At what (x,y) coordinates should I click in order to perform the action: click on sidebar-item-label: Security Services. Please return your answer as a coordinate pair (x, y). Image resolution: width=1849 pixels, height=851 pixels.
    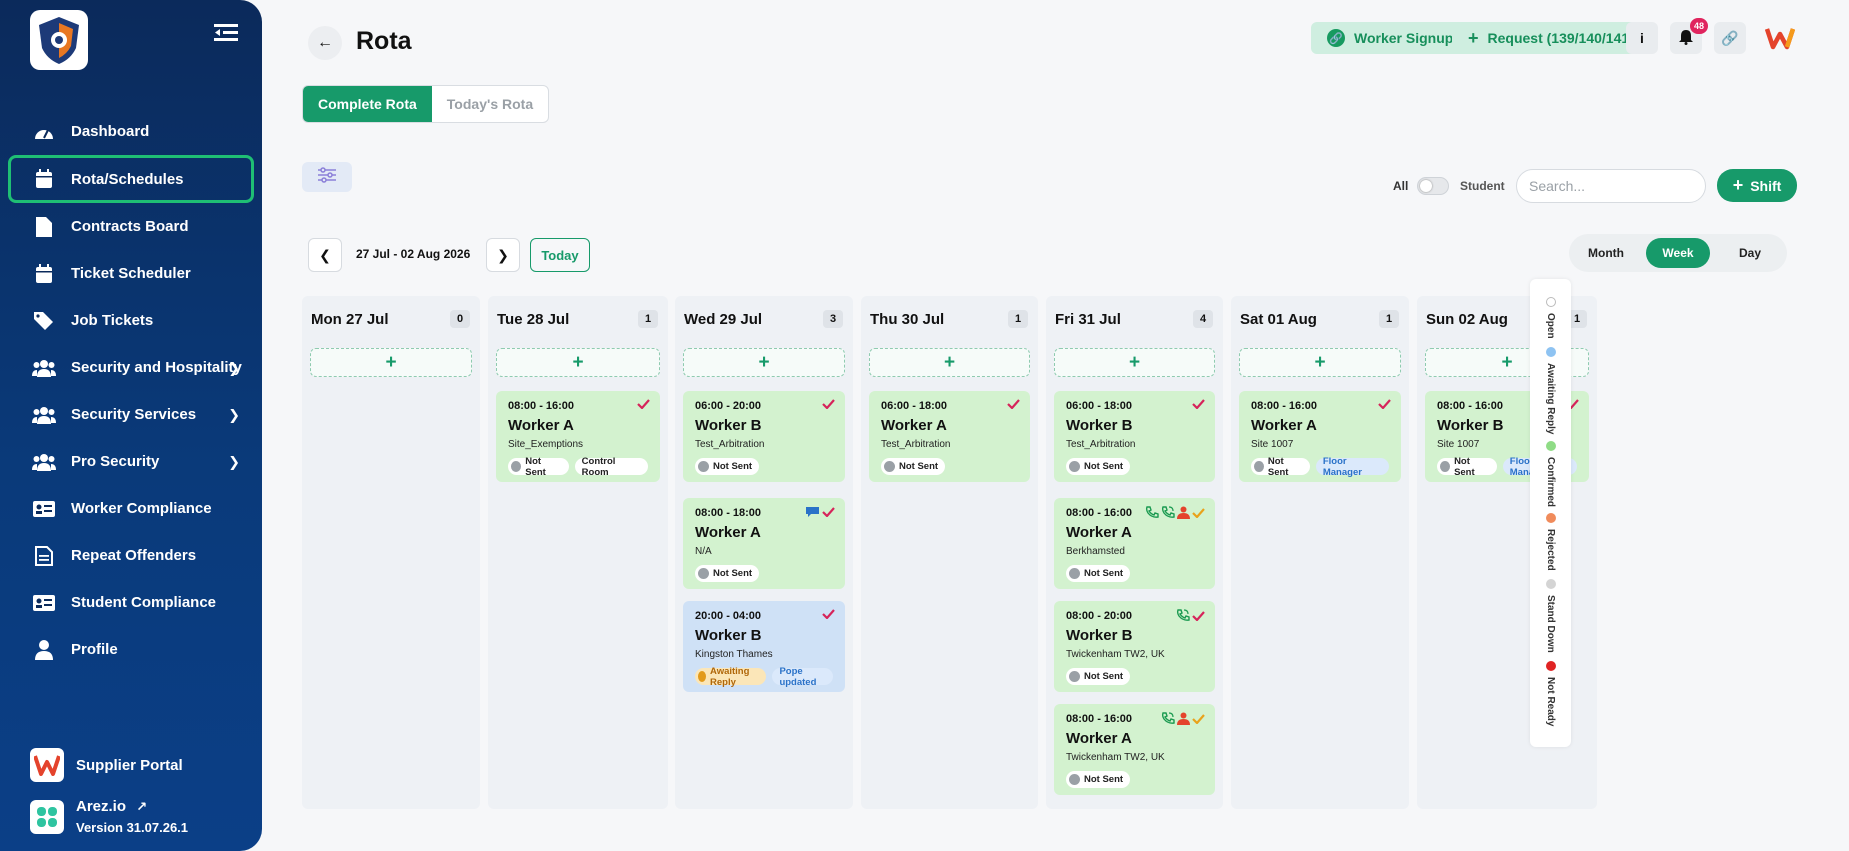
    Looking at the image, I should click on (134, 414).